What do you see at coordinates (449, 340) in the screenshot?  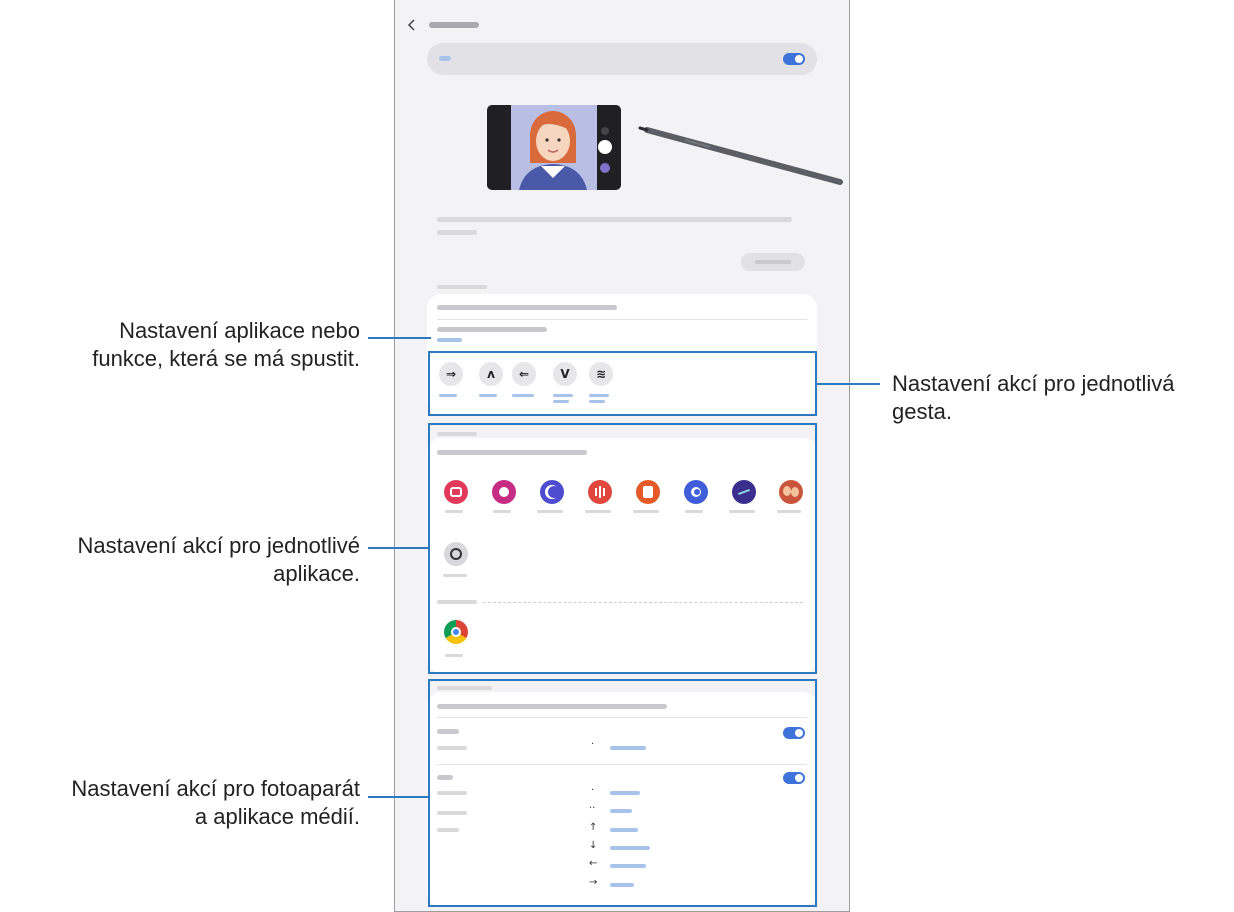 I see `app-launch-value` at bounding box center [449, 340].